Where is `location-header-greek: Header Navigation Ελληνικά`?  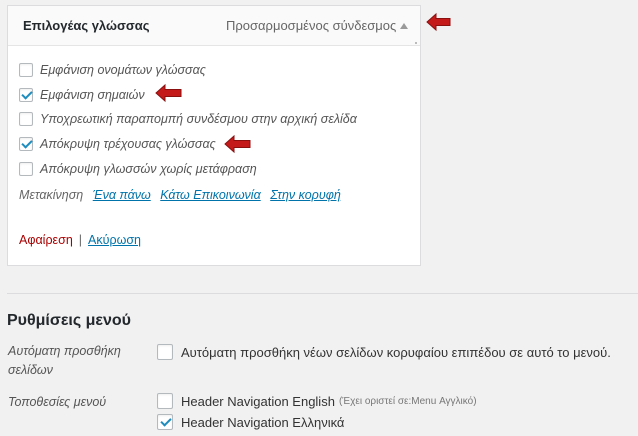
location-header-greek: Header Navigation Ελληνικά is located at coordinates (250, 422).